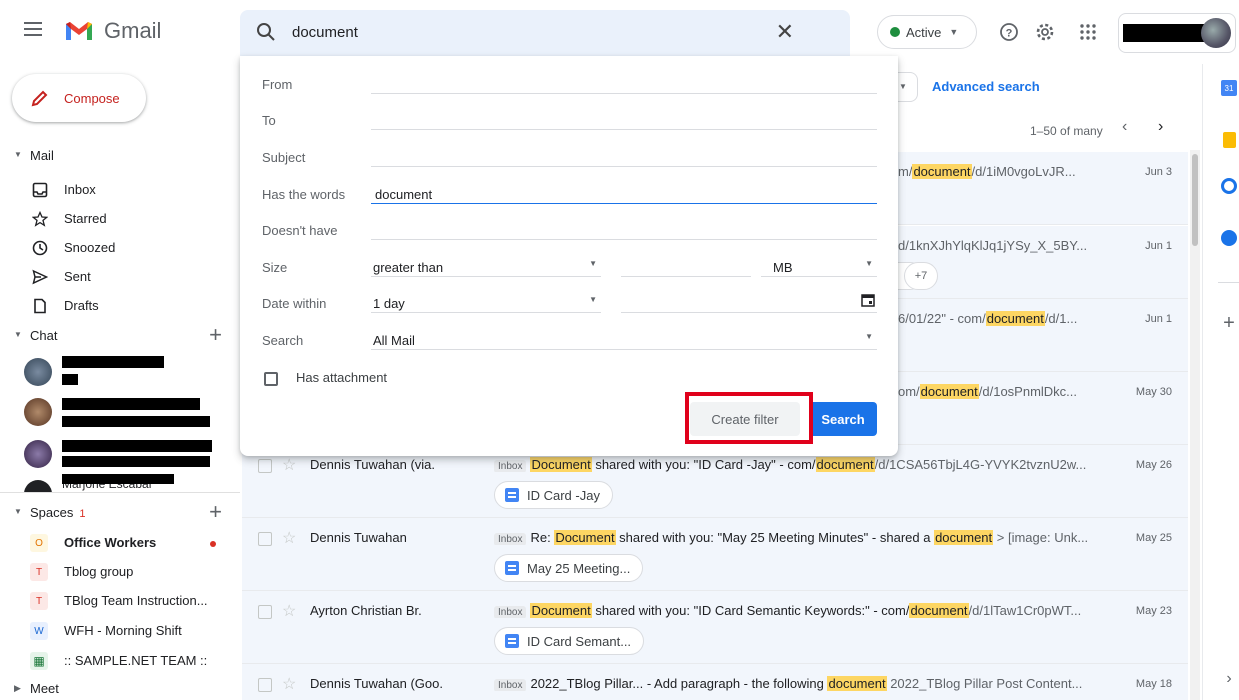 This screenshot has width=1239, height=700. What do you see at coordinates (215, 335) in the screenshot?
I see `new-chat-plus-icon: +` at bounding box center [215, 335].